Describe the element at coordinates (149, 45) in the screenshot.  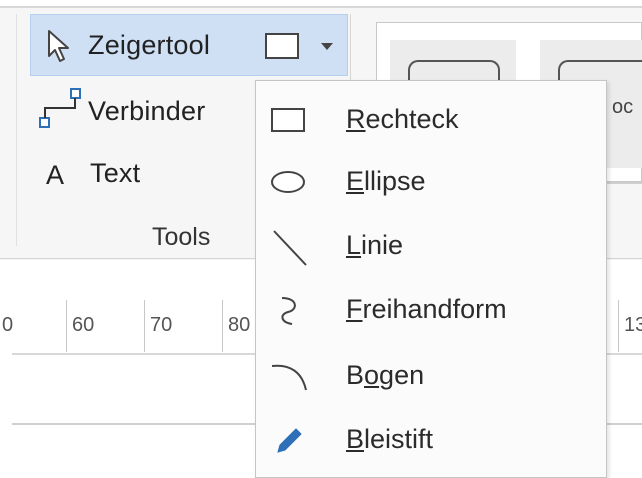
I see `pointer-tool-label: Zeigertool` at that location.